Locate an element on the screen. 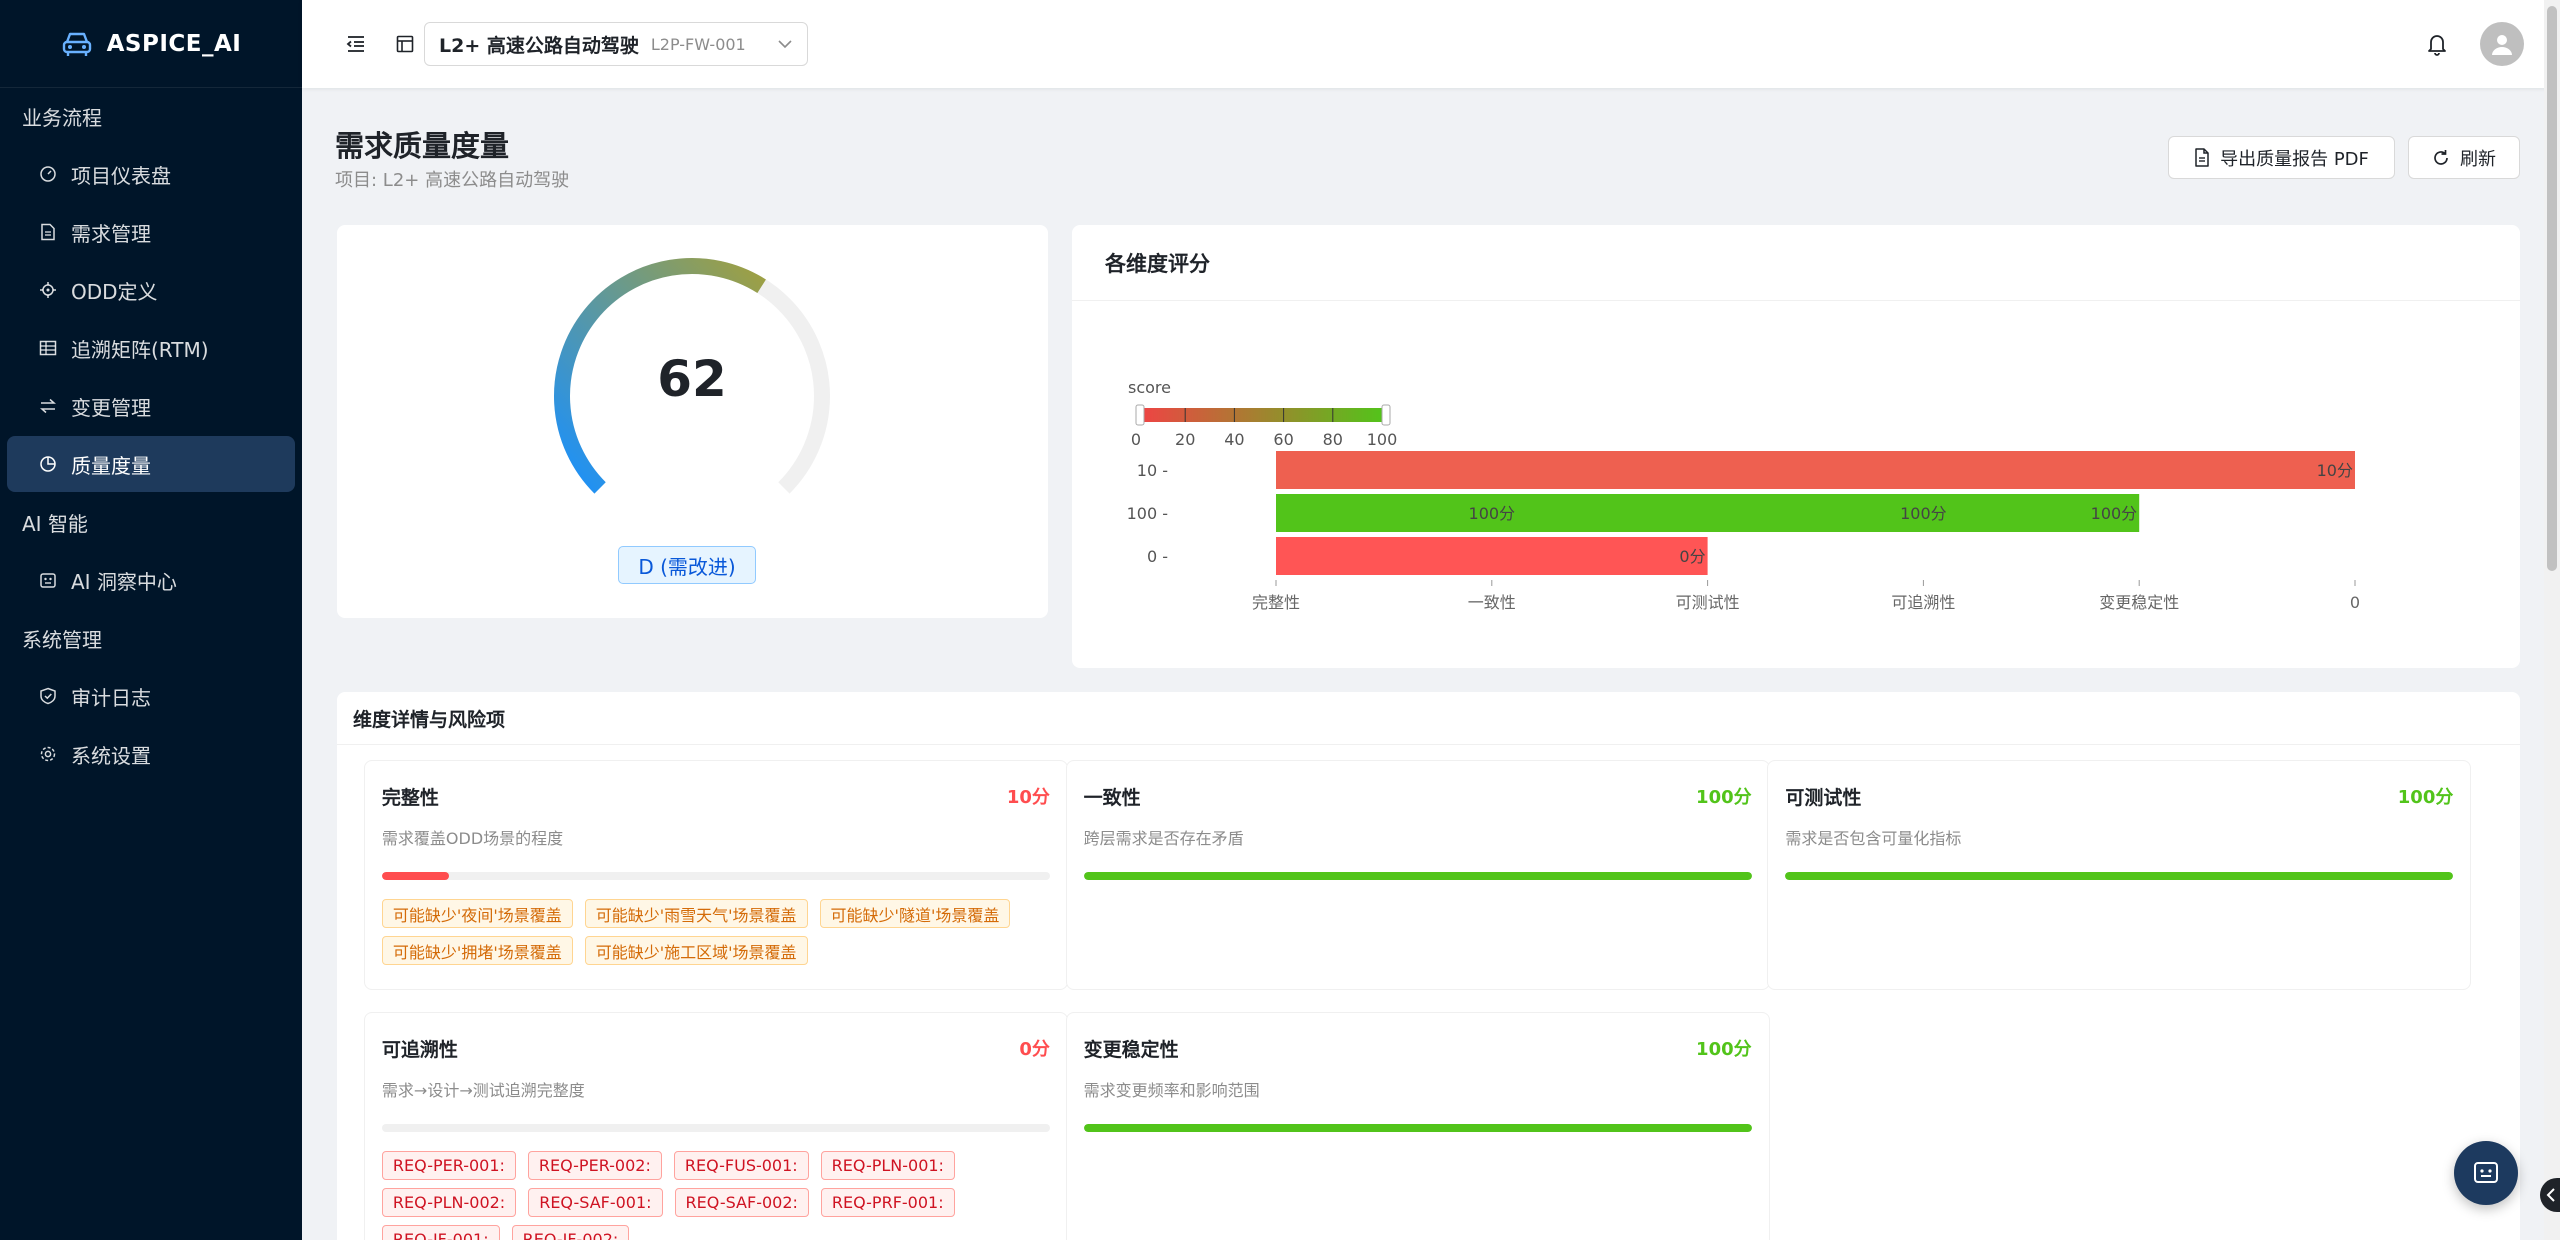 The image size is (2560, 1240). risk-tag: REQ-PER-001: is located at coordinates (448, 1165).